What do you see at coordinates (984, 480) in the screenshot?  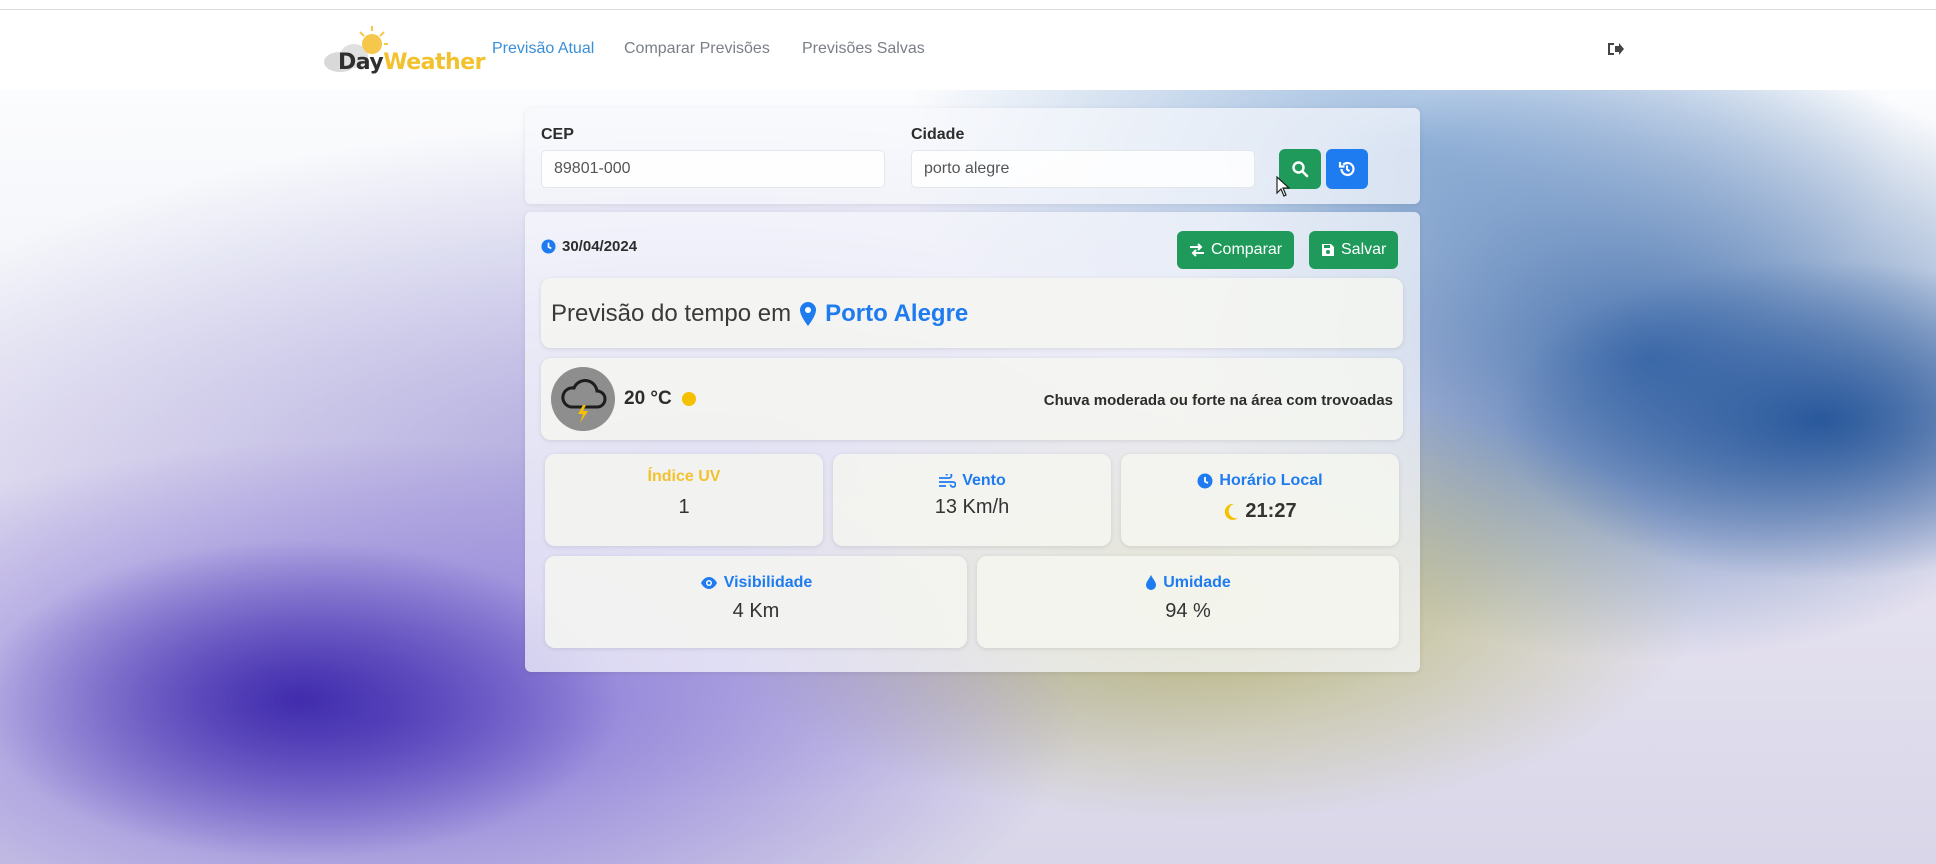 I see `wind-label: Vento` at bounding box center [984, 480].